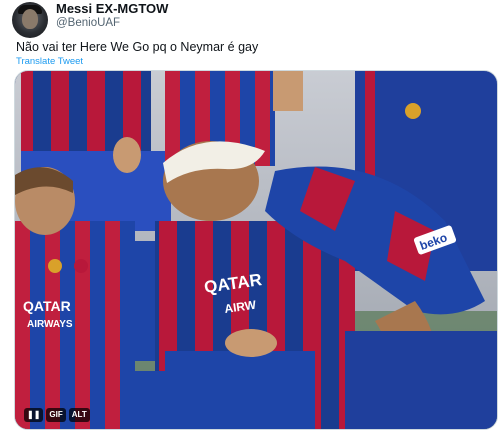  What do you see at coordinates (47, 306) in the screenshot?
I see `sponsor-text-left-1: QATAR` at bounding box center [47, 306].